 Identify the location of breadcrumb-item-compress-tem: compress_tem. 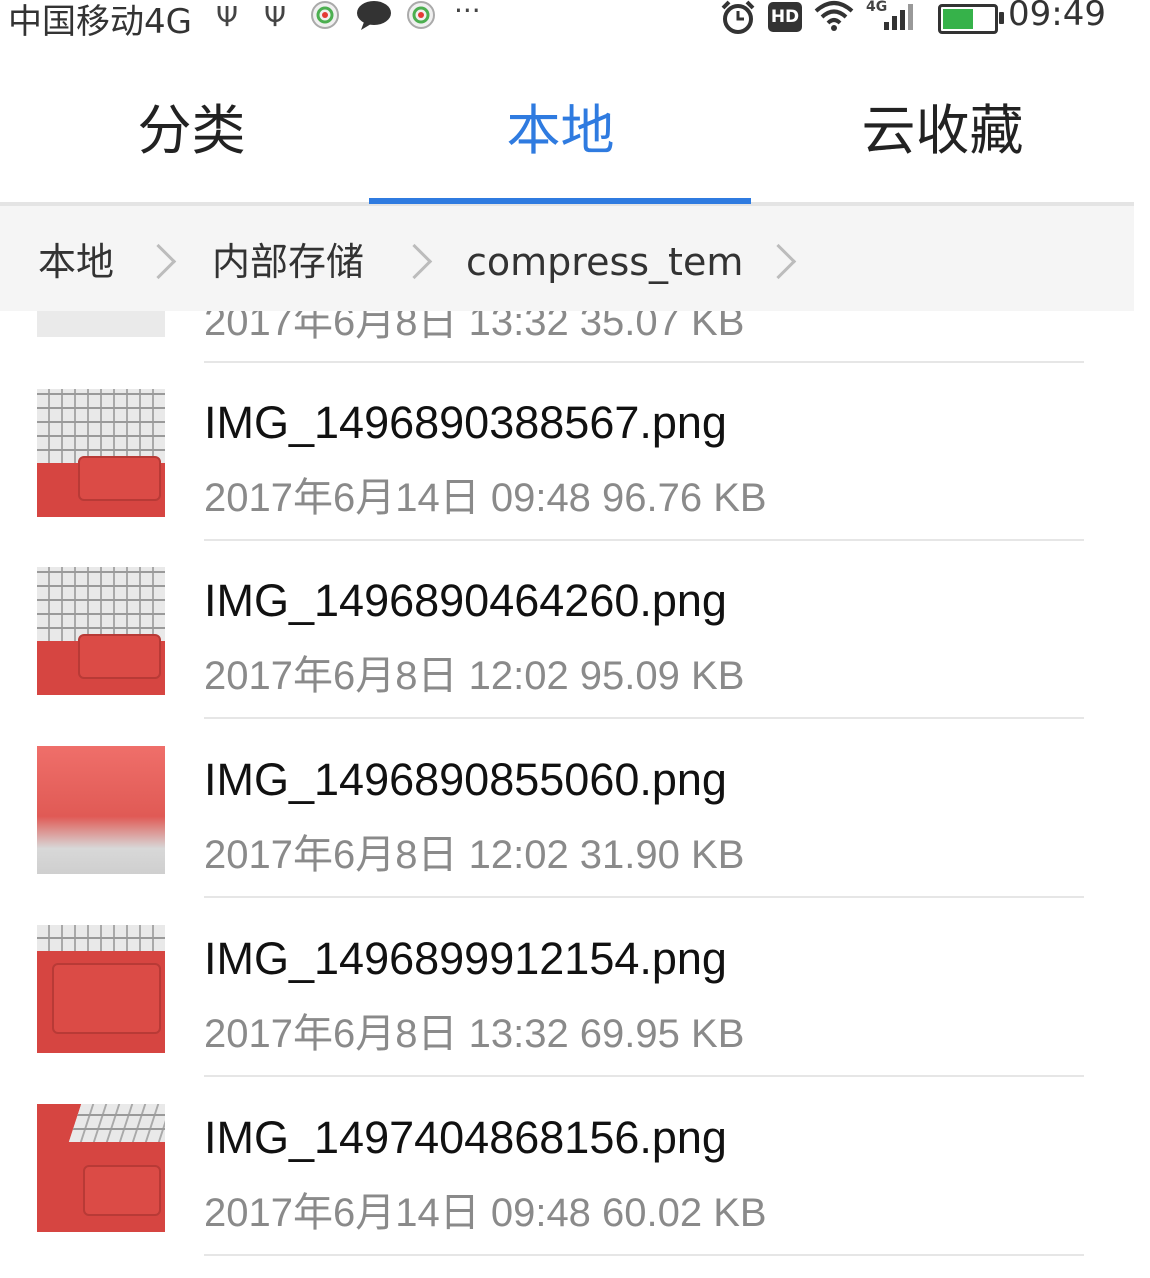
(604, 262).